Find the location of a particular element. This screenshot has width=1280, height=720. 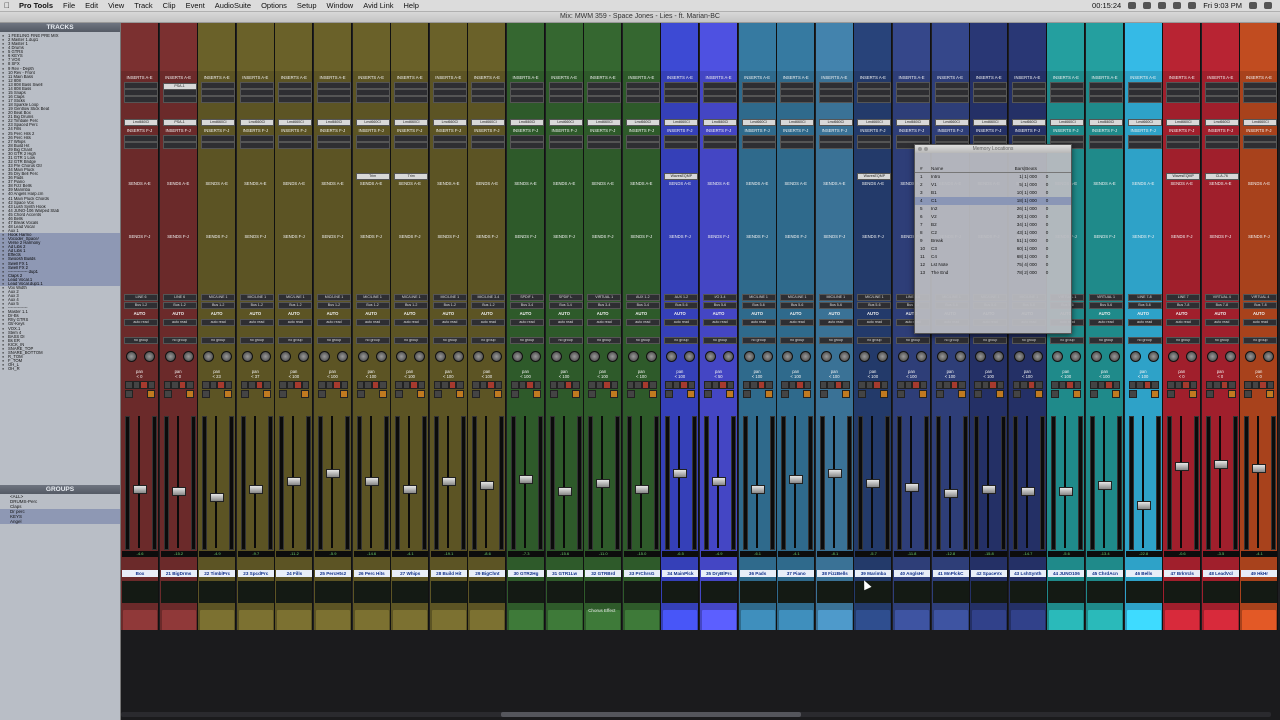

track-name: 29 BigChnt is located at coordinates (487, 573).